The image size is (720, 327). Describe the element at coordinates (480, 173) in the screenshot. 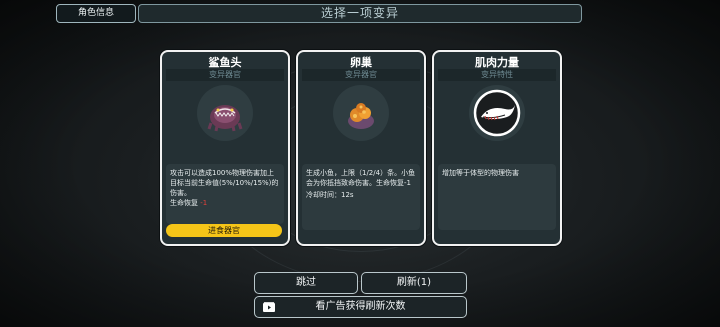

I see `description-text: 增加等于体型的物理伤害` at that location.